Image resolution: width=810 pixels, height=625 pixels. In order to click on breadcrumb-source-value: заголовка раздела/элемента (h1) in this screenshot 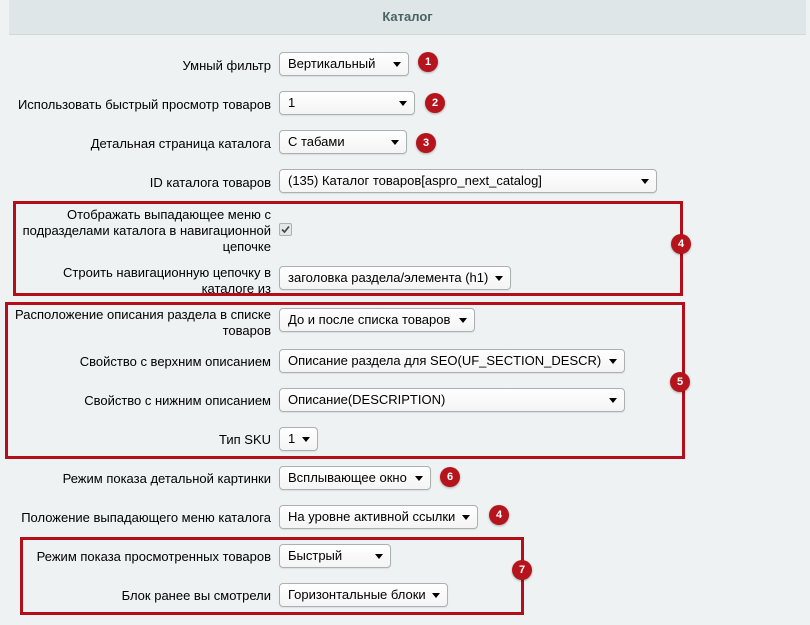, I will do `click(388, 277)`.